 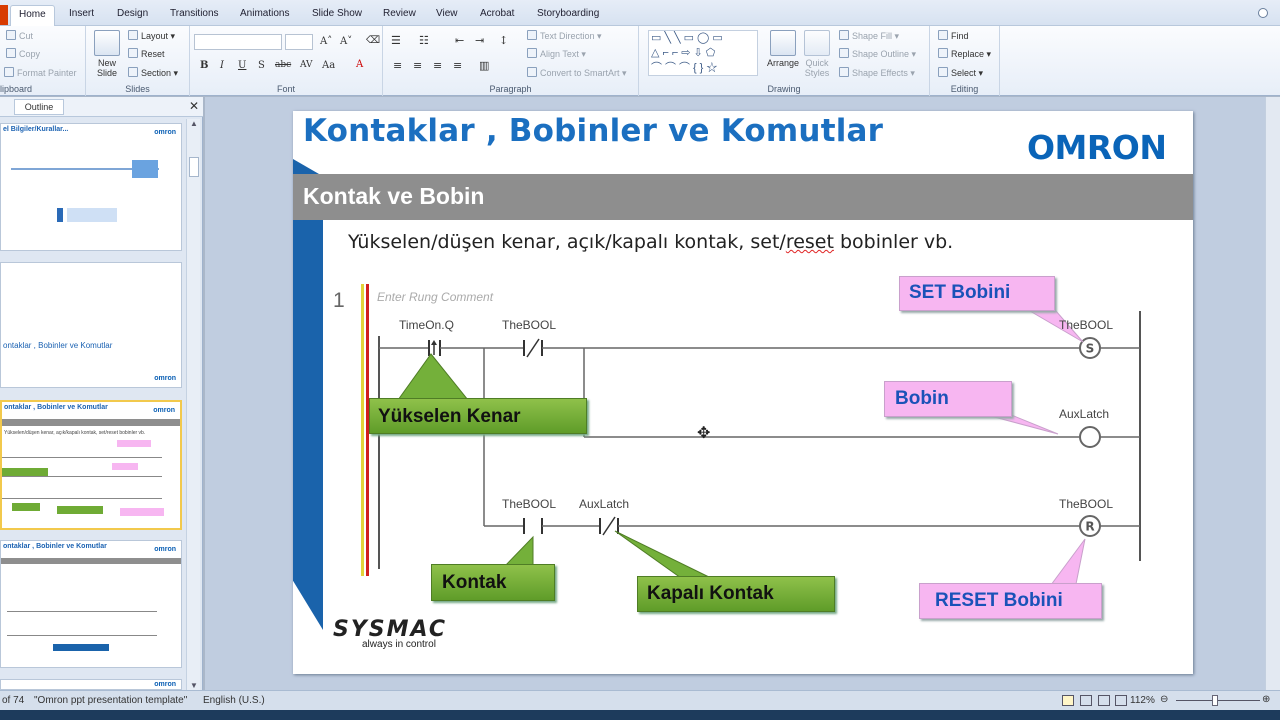 I want to click on text-direction-button: Text Direction ▾, so click(x=564, y=36).